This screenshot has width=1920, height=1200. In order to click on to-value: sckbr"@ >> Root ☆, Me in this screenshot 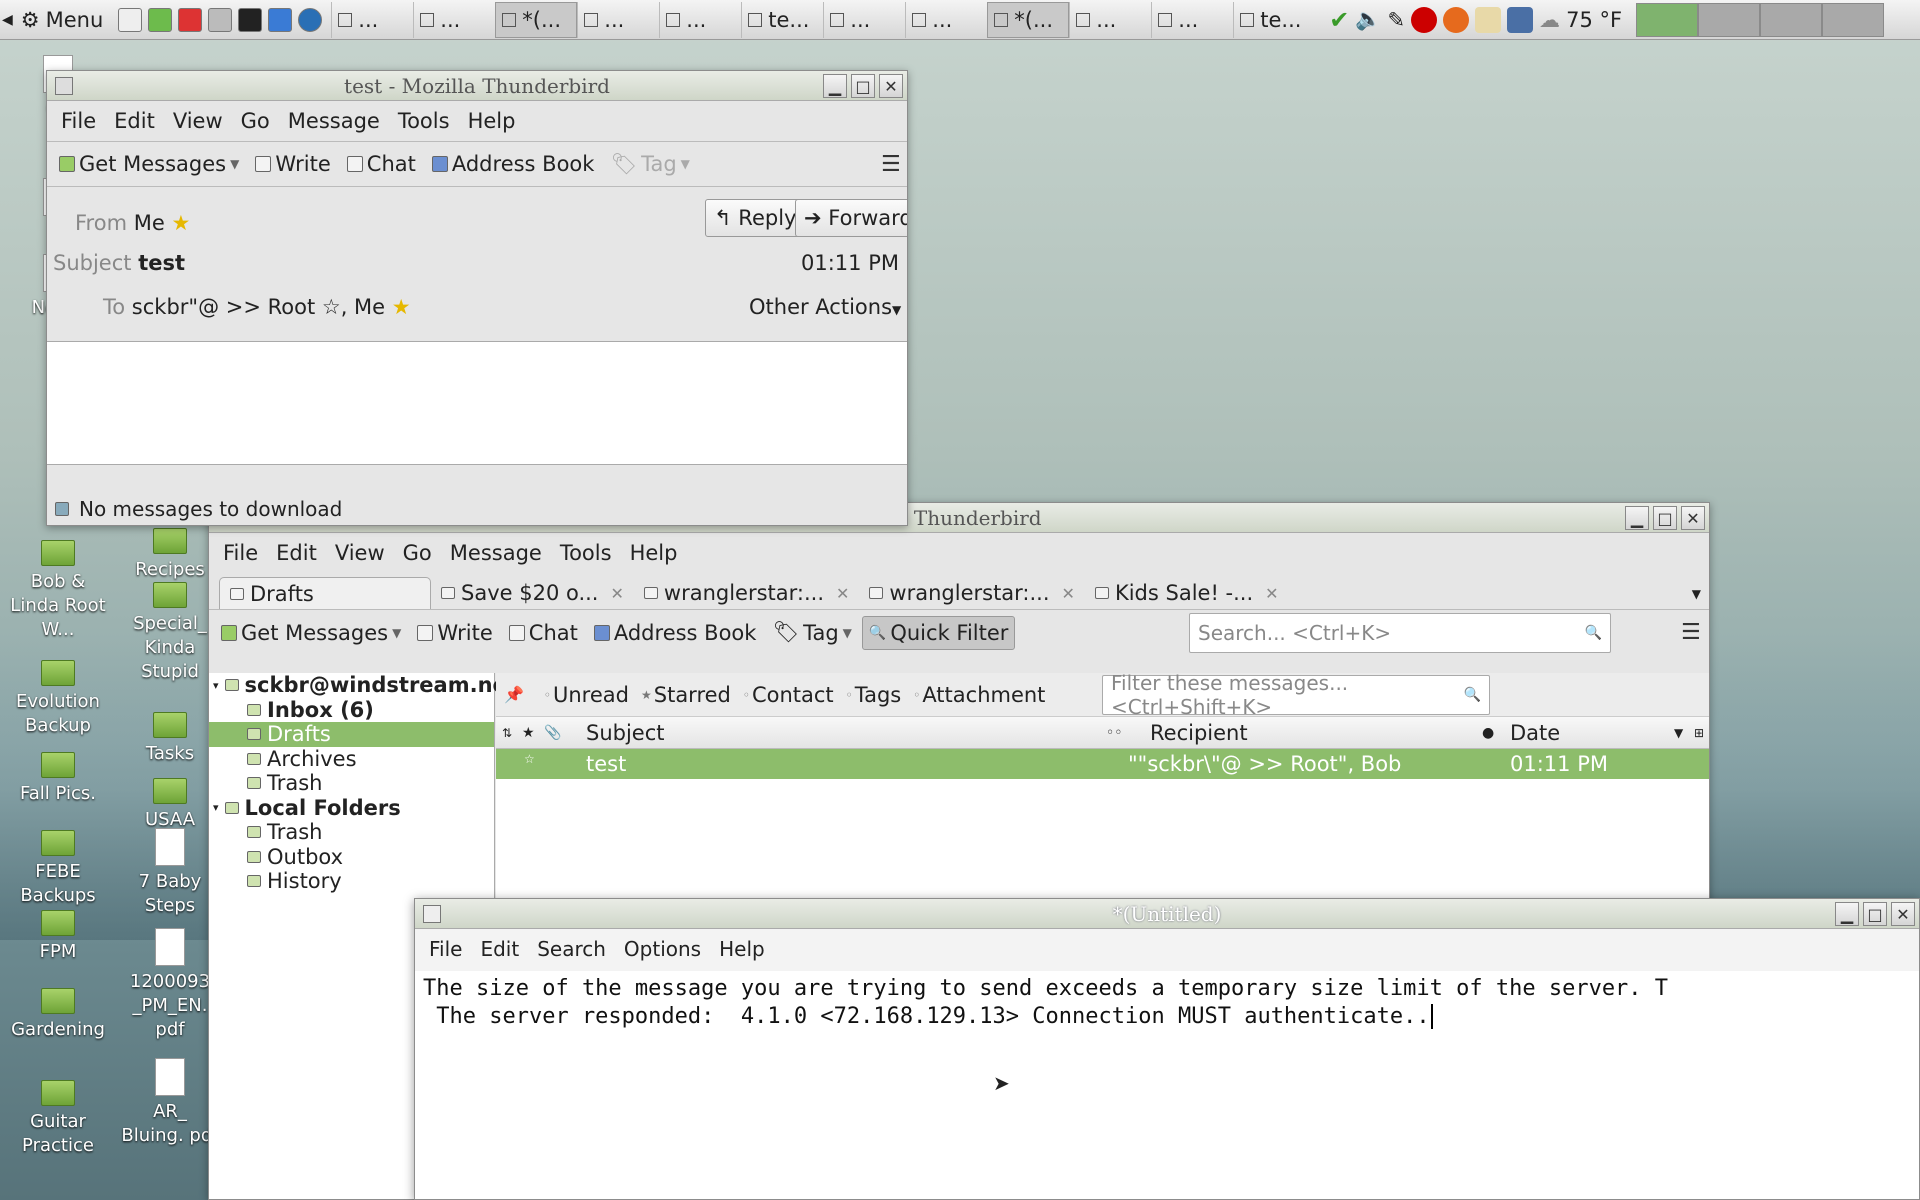, I will do `click(258, 307)`.